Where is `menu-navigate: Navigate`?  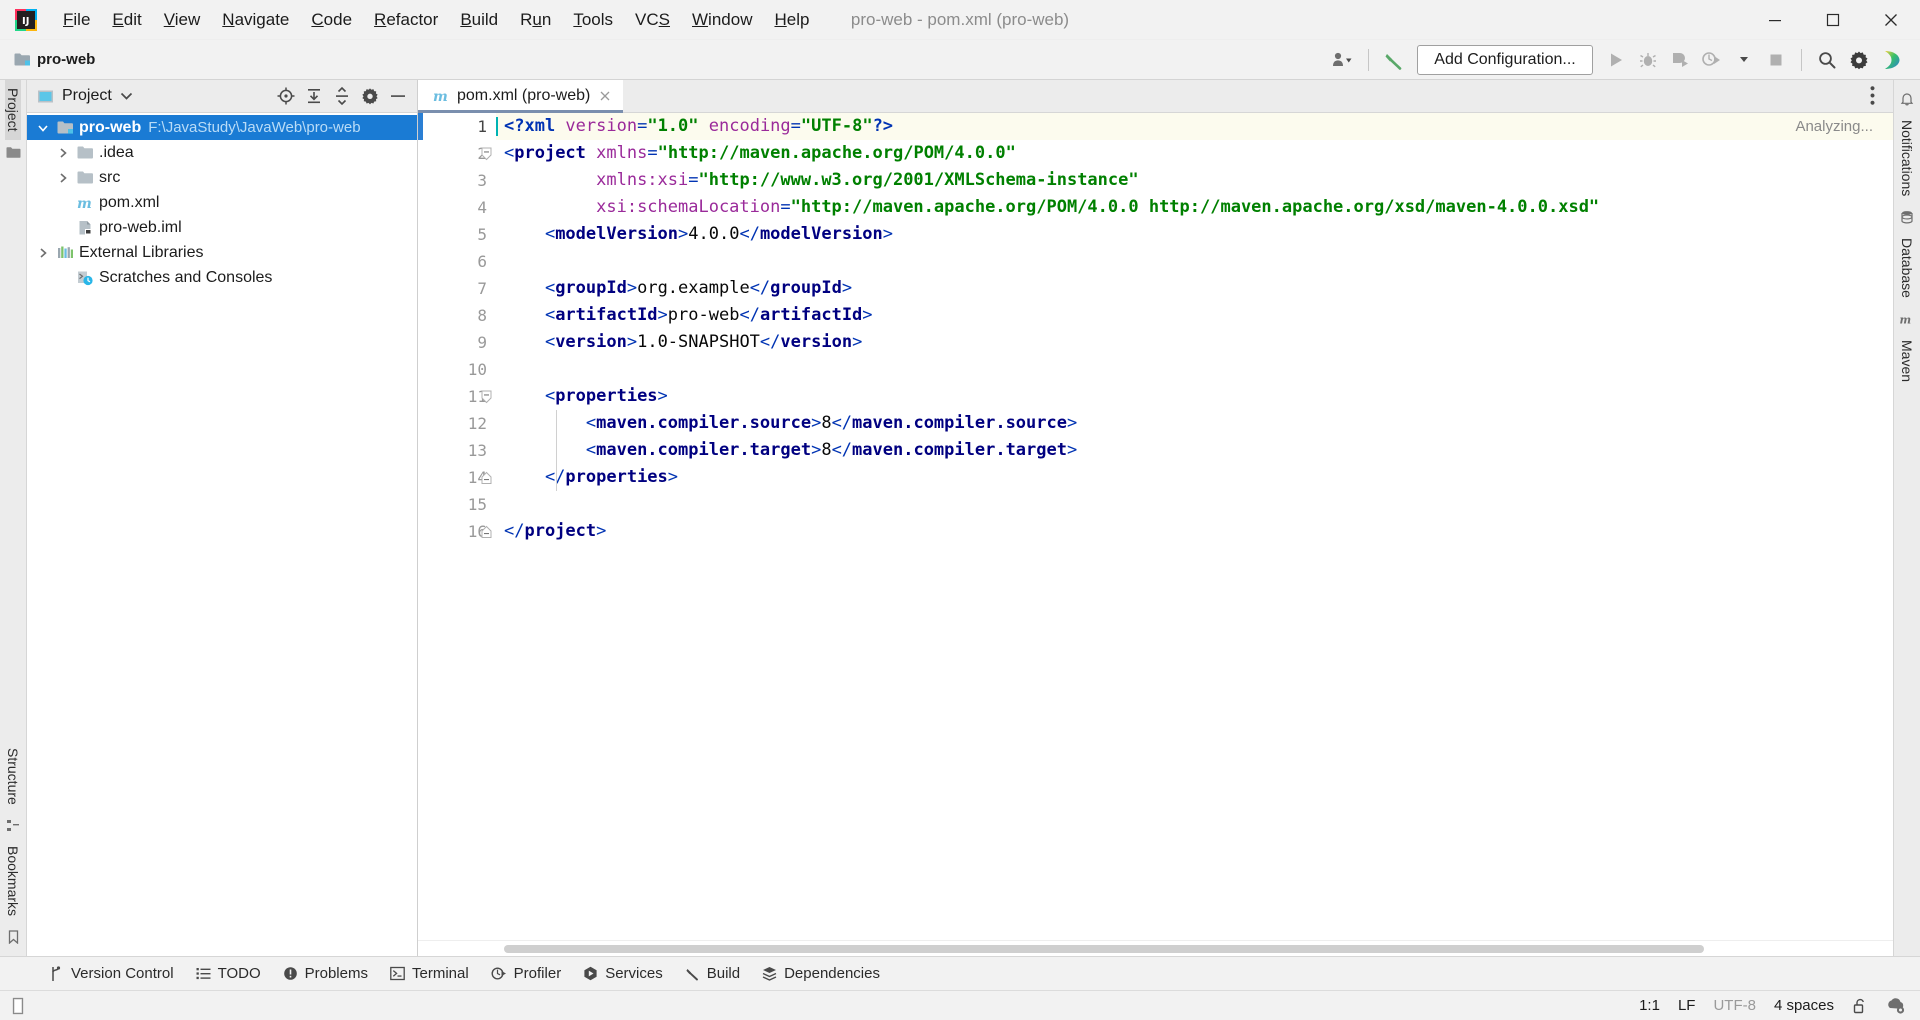
menu-navigate: Navigate is located at coordinates (255, 20).